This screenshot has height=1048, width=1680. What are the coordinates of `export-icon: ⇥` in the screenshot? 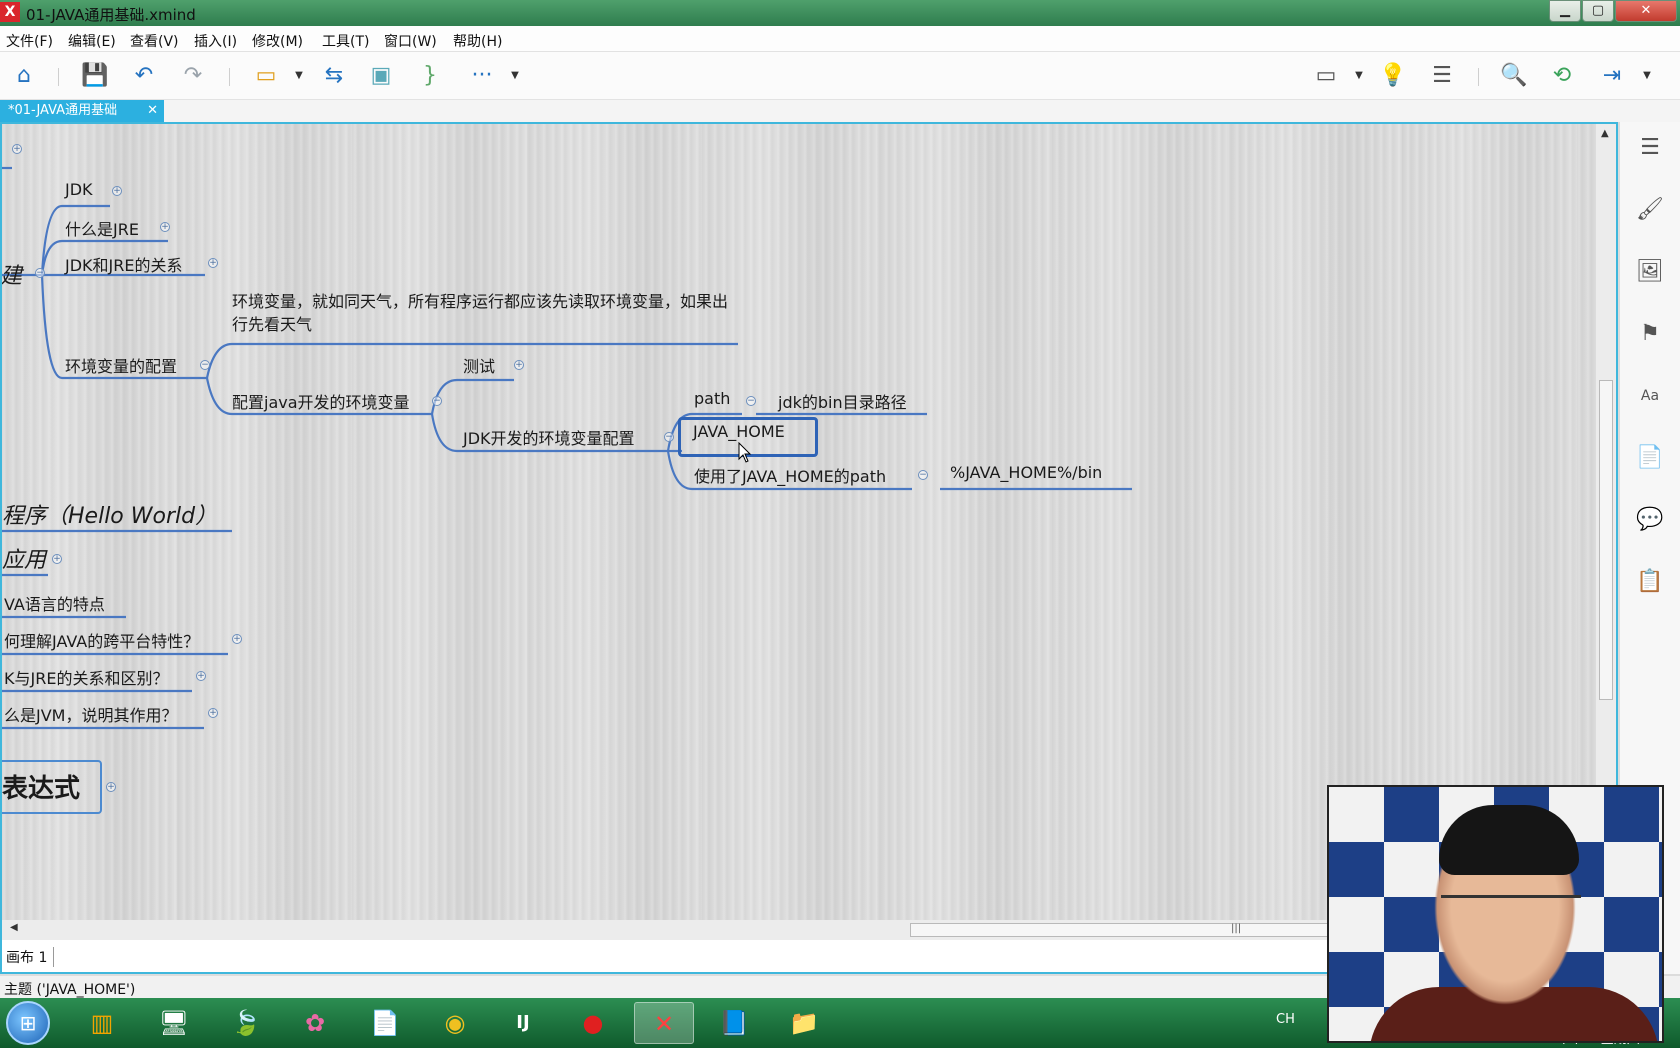 It's located at (1612, 76).